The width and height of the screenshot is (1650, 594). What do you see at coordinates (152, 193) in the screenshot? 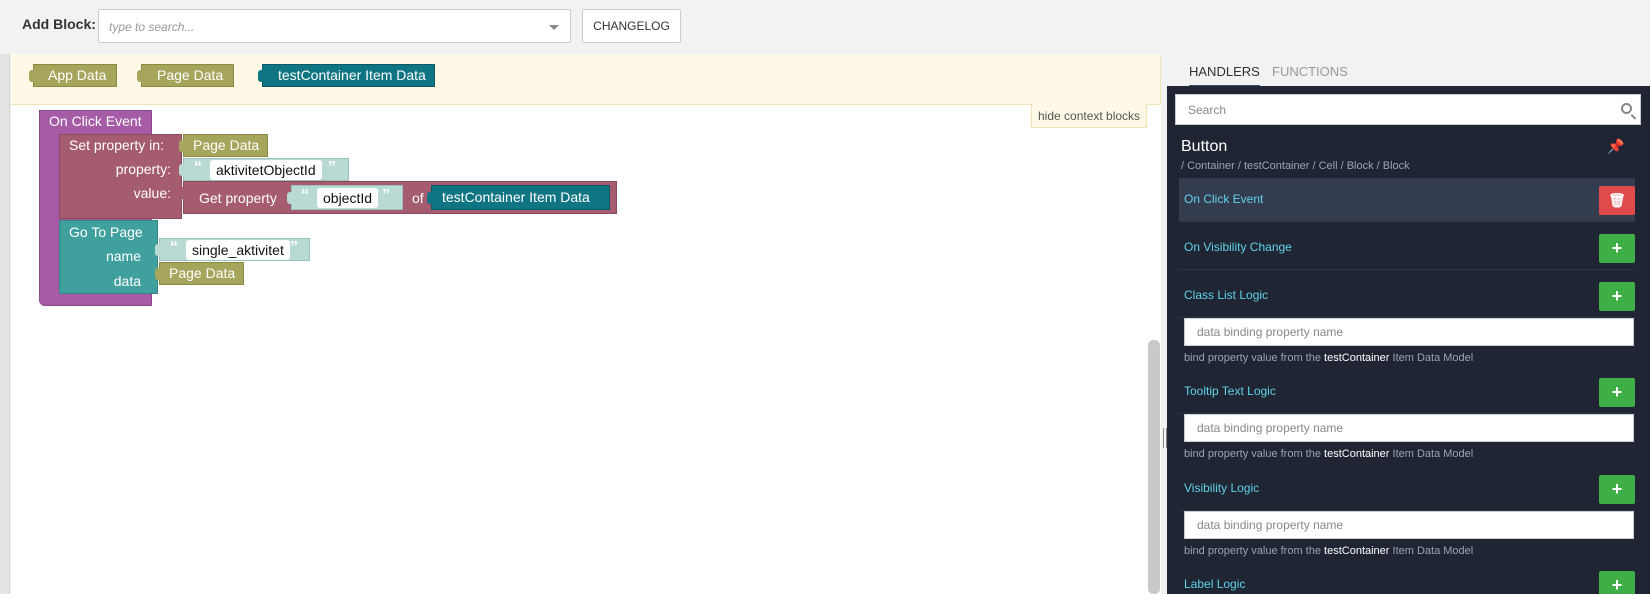
I see `value-label: value:` at bounding box center [152, 193].